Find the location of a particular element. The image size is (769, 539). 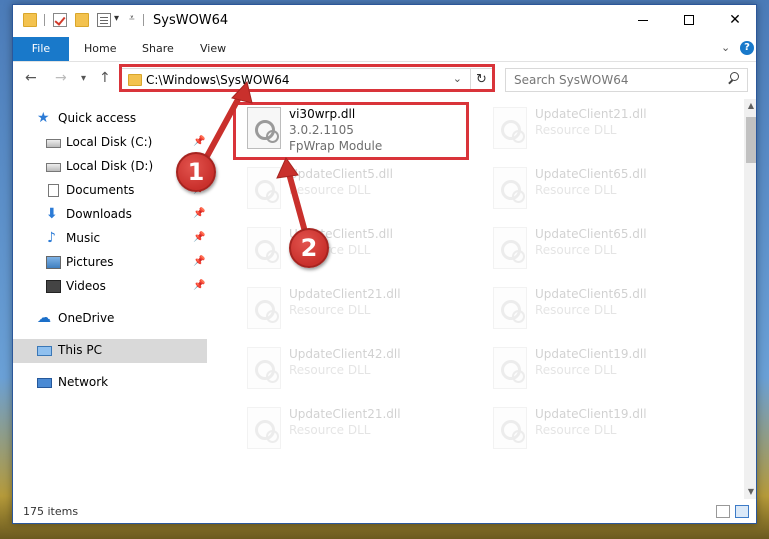

videos-icon is located at coordinates (53, 286).